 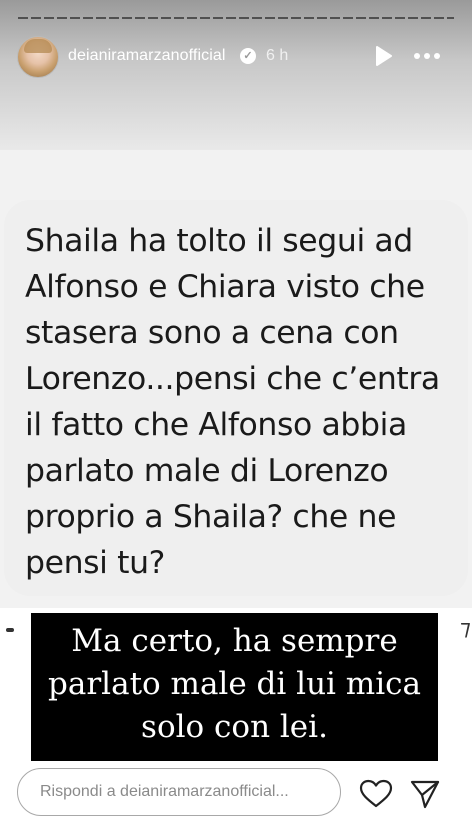 I want to click on play-icon, so click(x=383, y=56).